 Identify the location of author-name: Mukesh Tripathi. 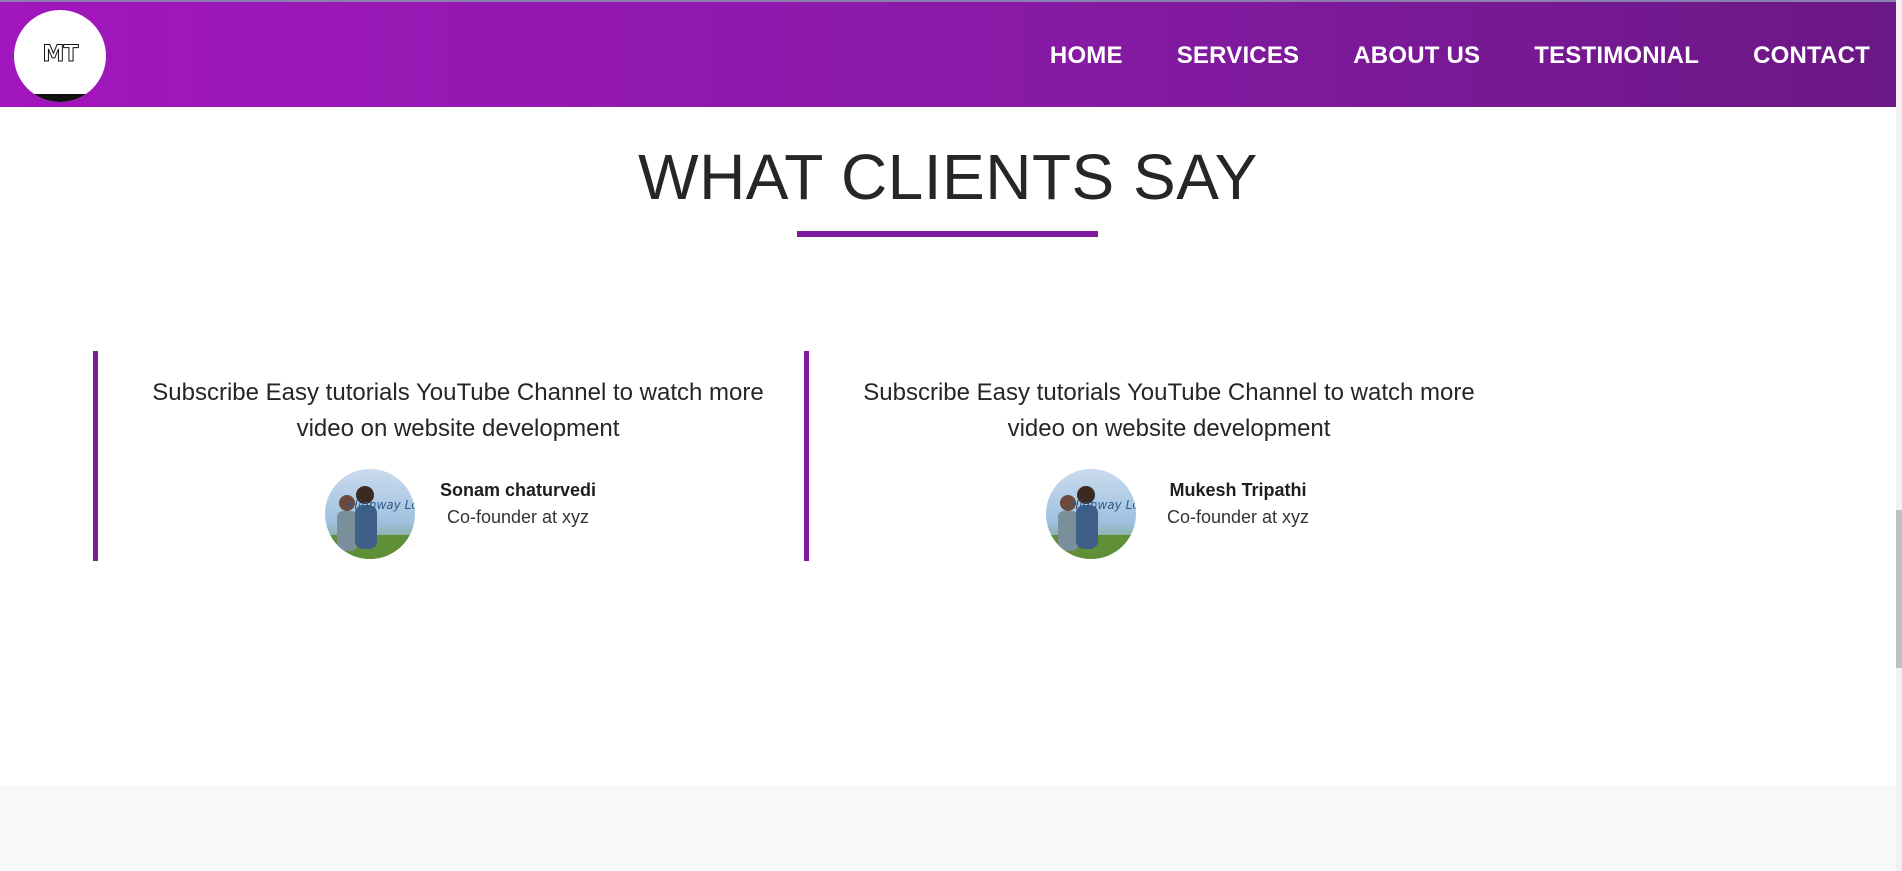
(1238, 490).